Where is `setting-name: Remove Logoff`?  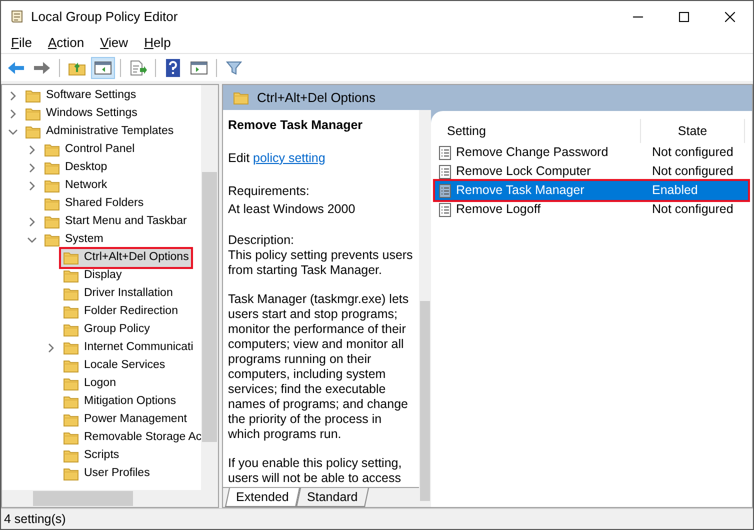 setting-name: Remove Logoff is located at coordinates (498, 209).